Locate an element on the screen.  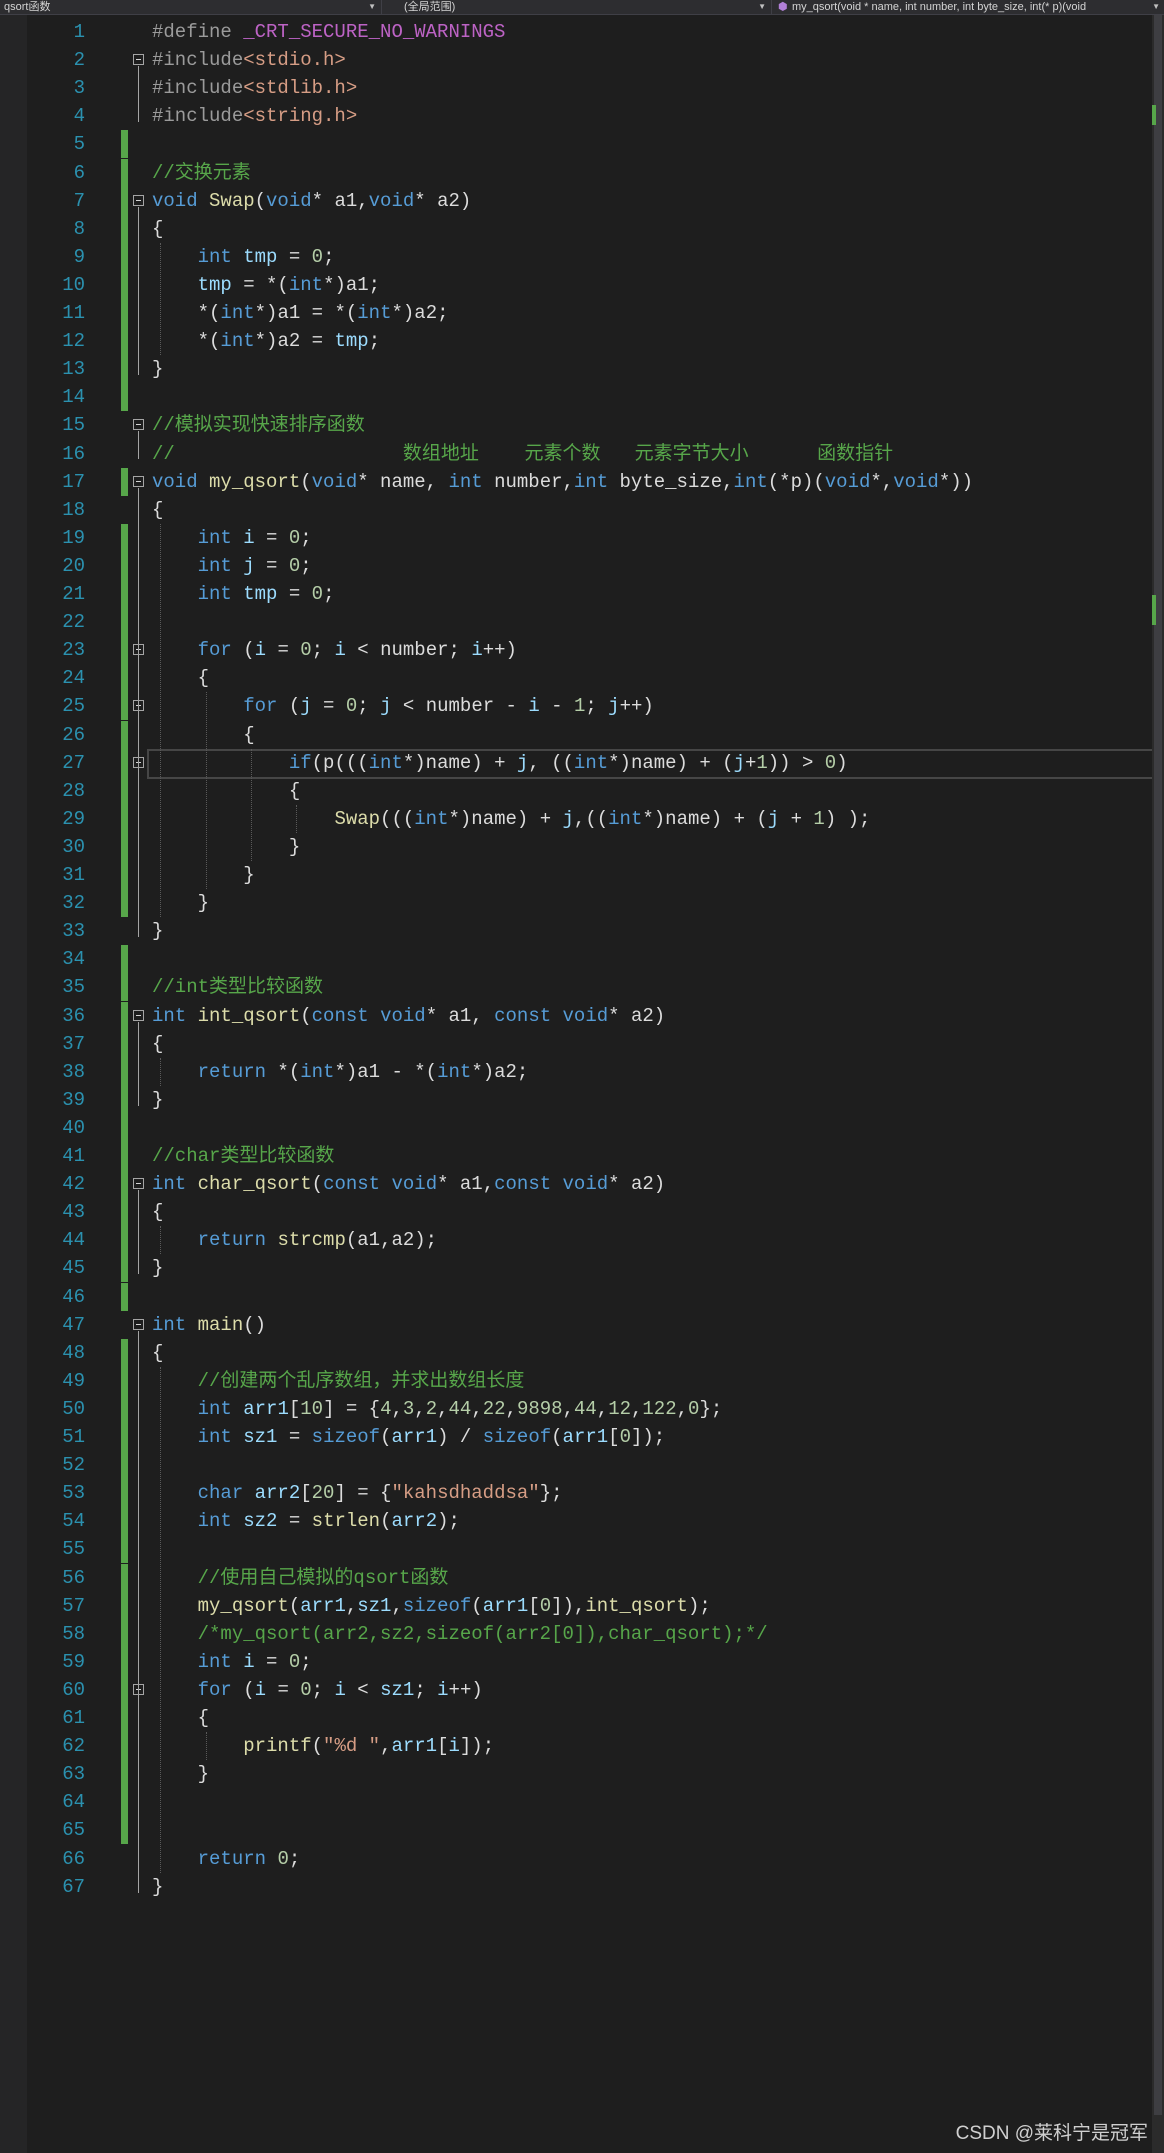
code-line: 60 for (i = 0; i < sz1; i++) is located at coordinates (589, 1689).